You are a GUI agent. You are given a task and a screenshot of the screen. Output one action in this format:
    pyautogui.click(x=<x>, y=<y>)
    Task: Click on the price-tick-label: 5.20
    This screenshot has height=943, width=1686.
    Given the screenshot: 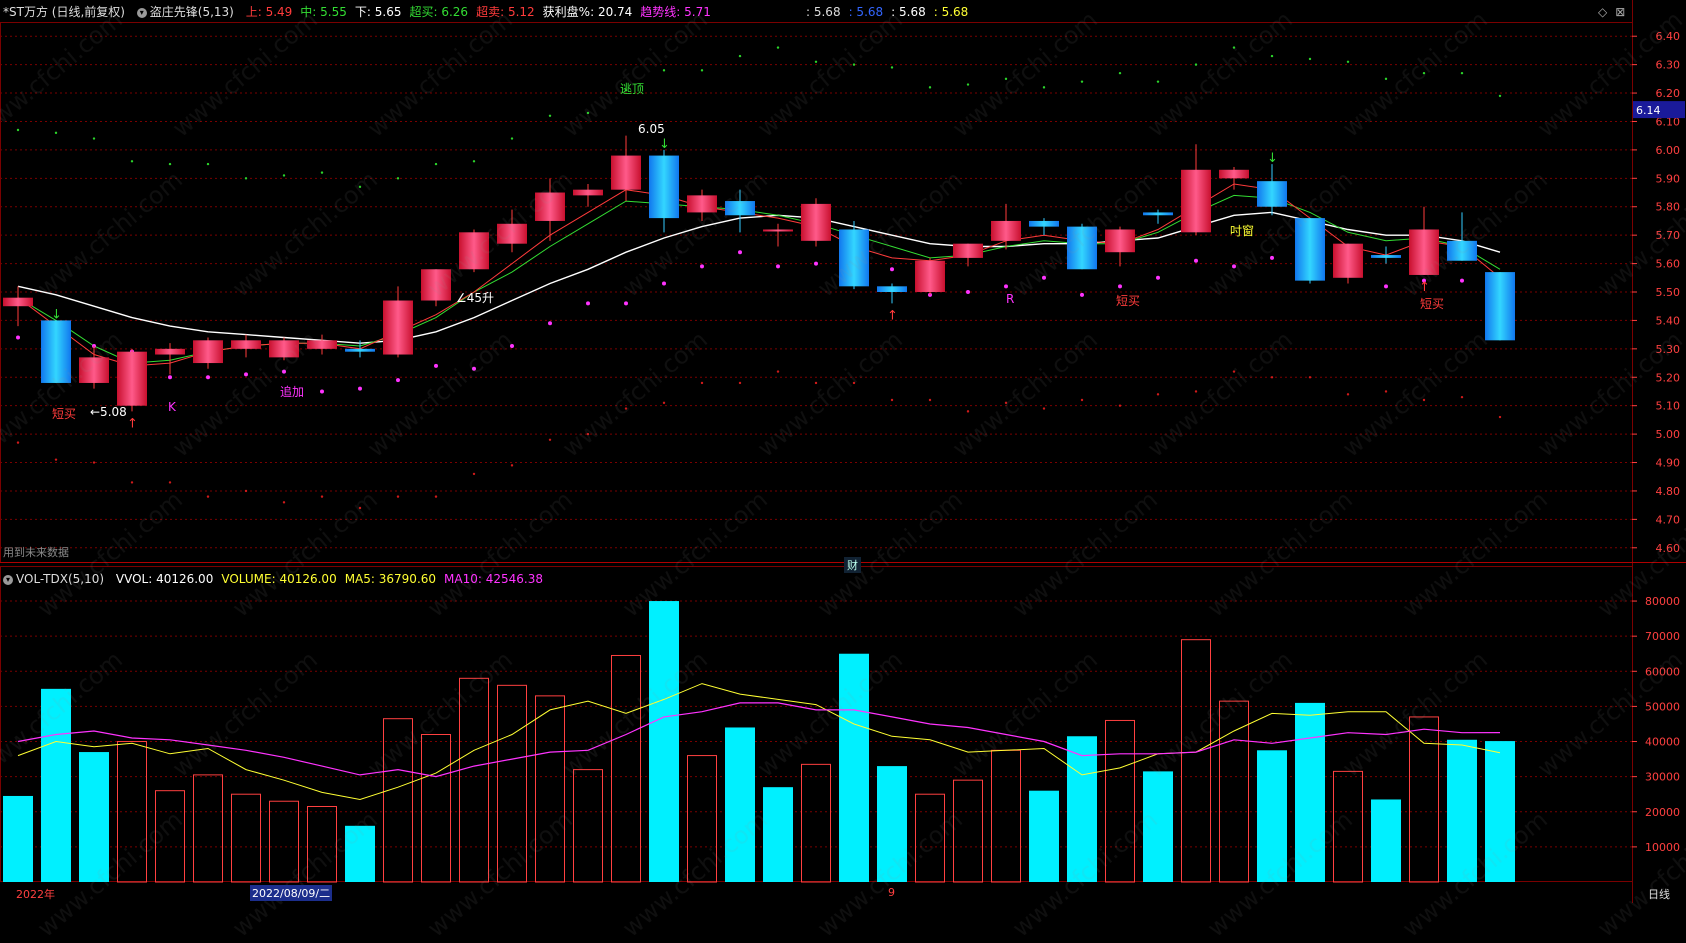 What is the action you would take?
    pyautogui.click(x=1668, y=377)
    